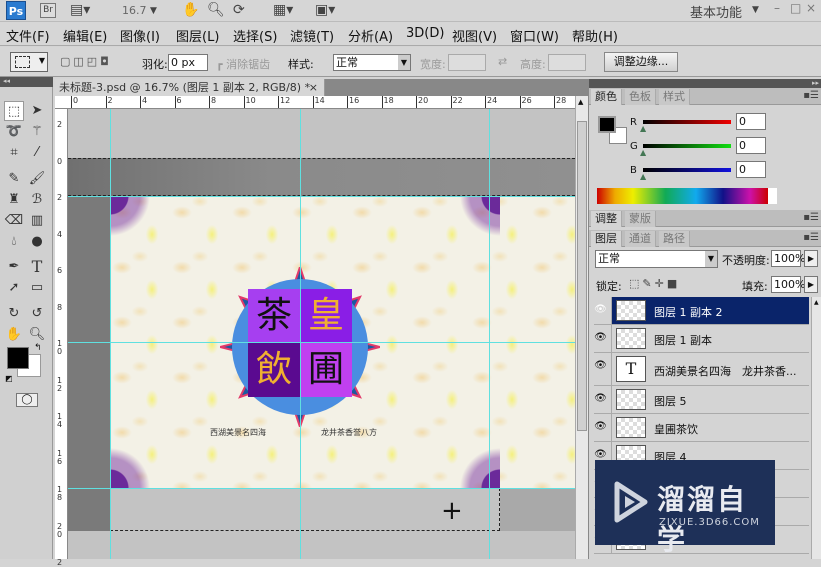 The image size is (821, 567). Describe the element at coordinates (370, 35) in the screenshot. I see `menu-analysis: 分析(A)` at that location.